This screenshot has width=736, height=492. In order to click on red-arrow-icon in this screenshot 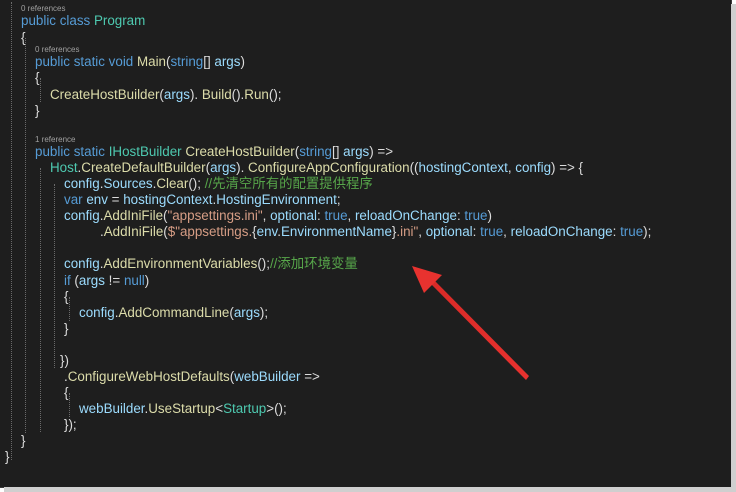, I will do `click(470, 323)`.